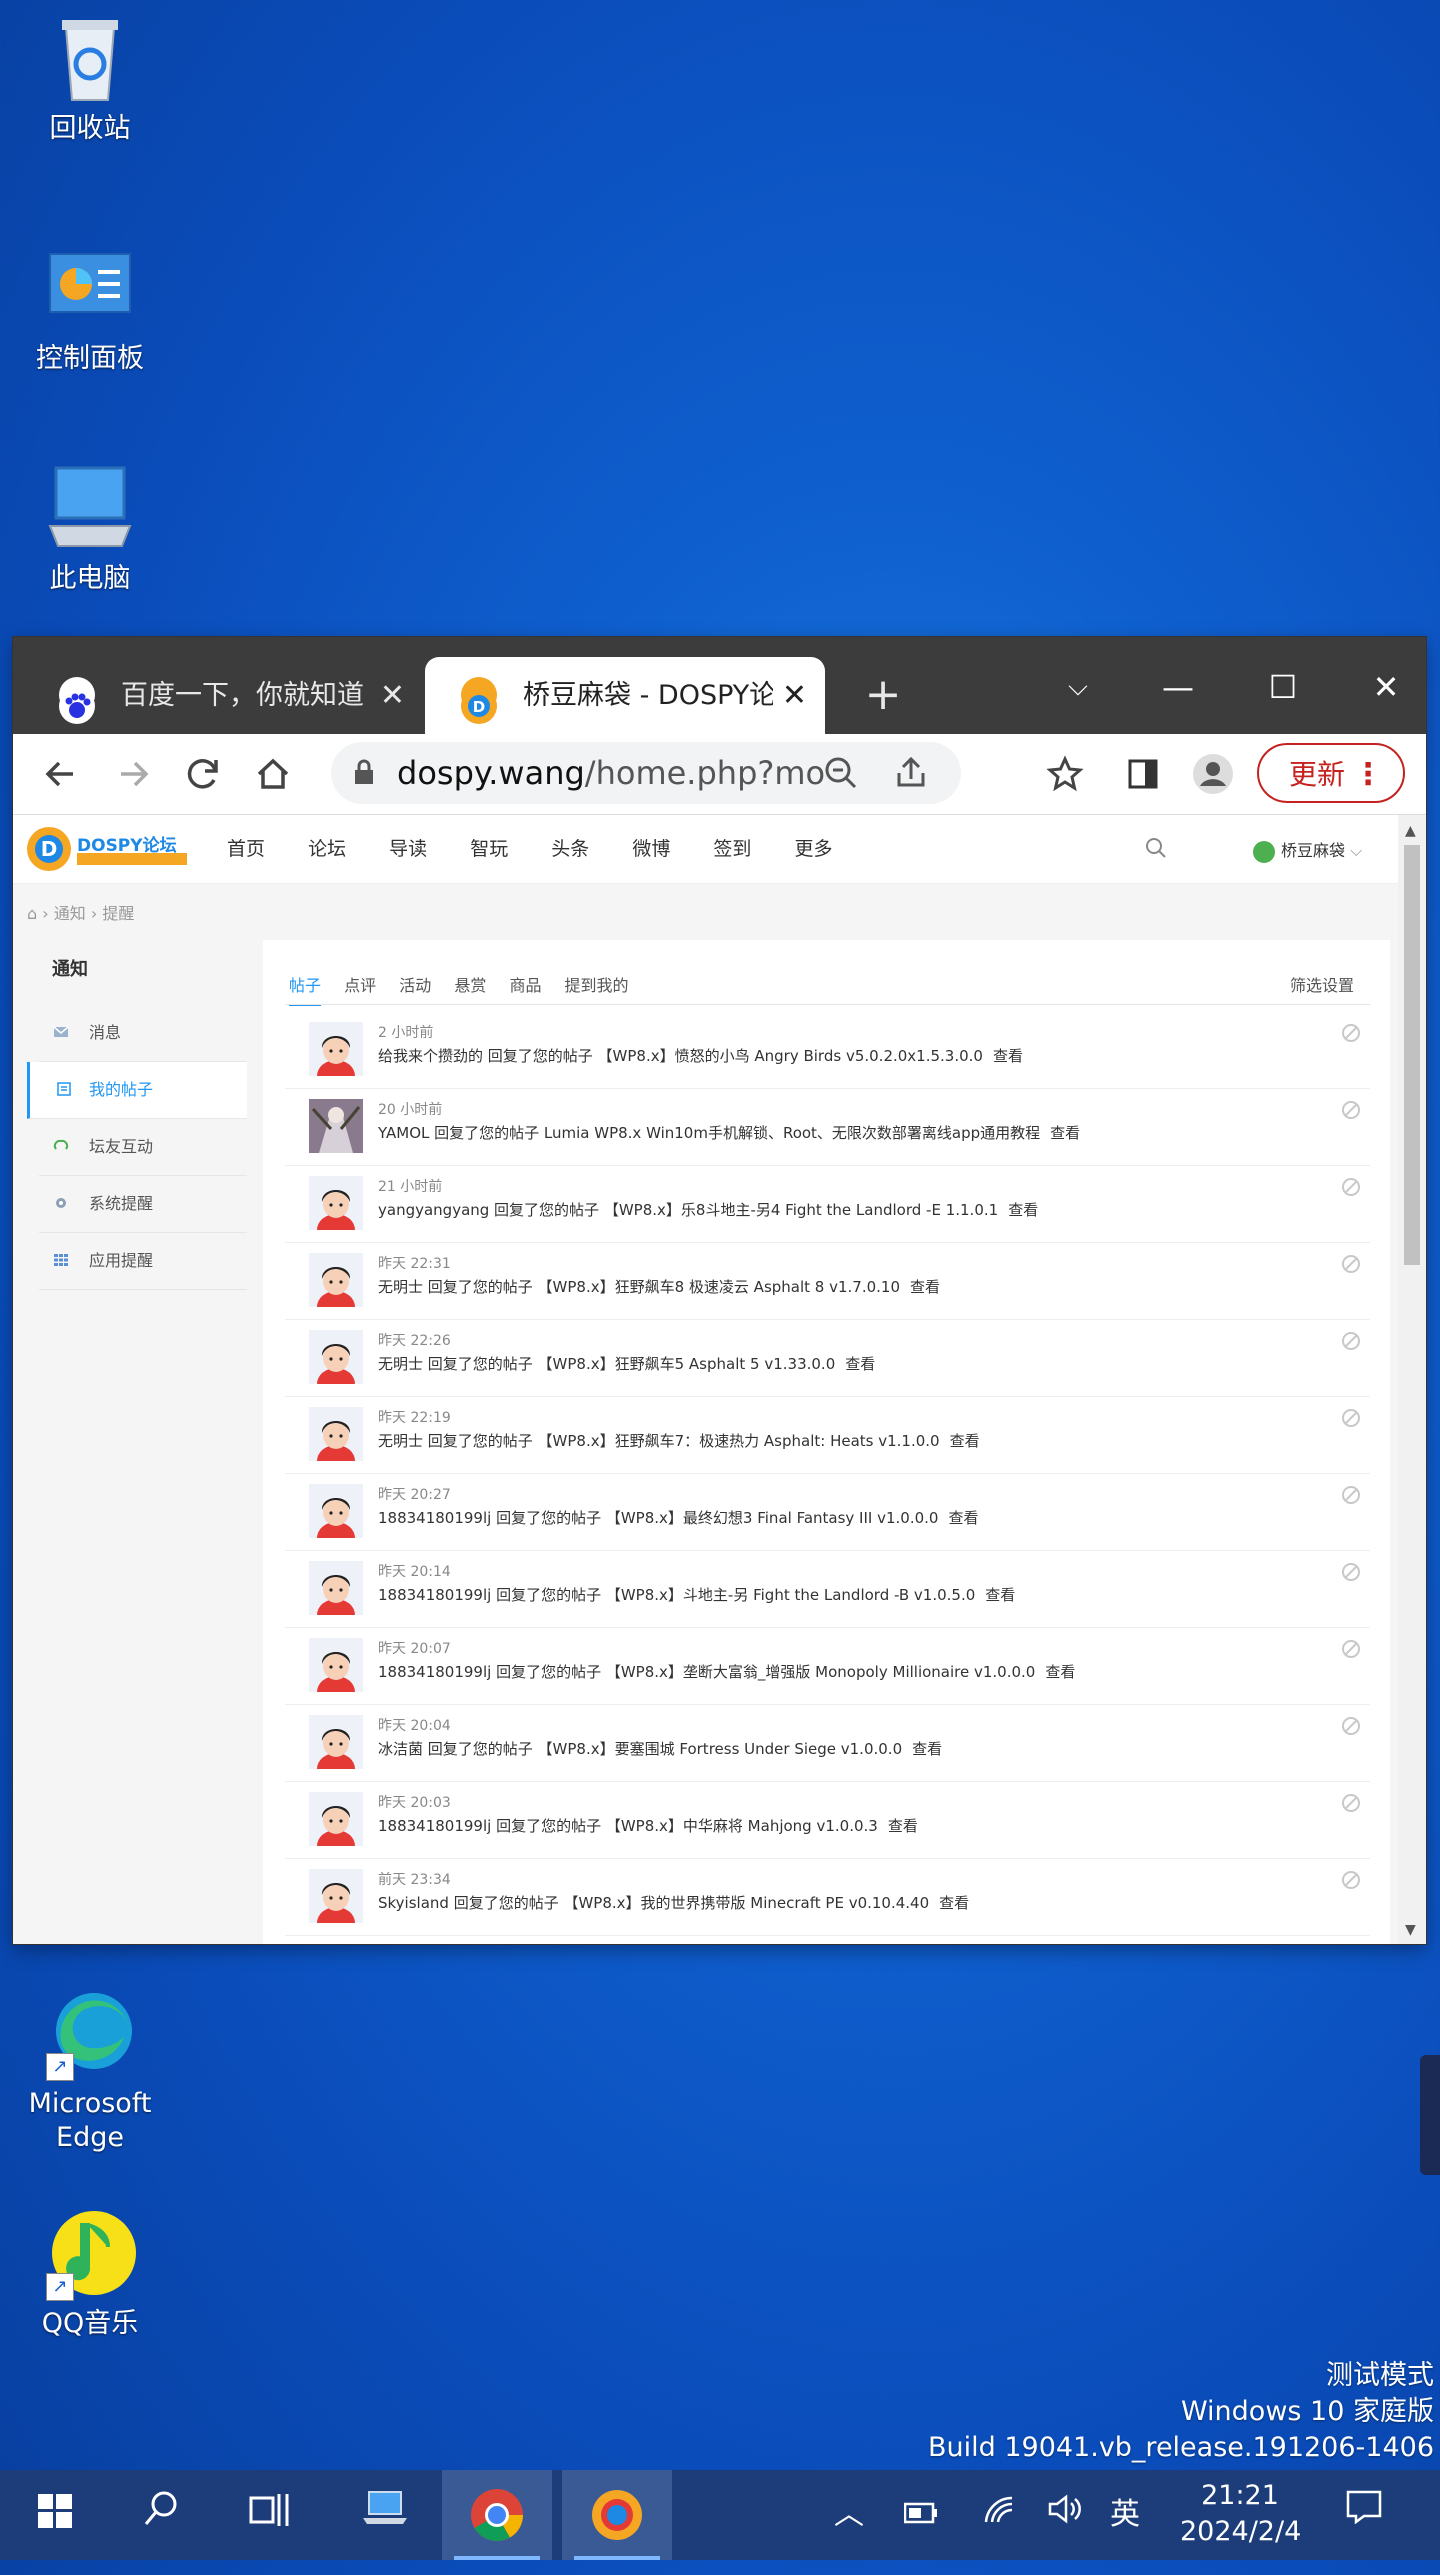 This screenshot has width=1440, height=2575. Describe the element at coordinates (161, 2515) in the screenshot. I see `search-button` at that location.